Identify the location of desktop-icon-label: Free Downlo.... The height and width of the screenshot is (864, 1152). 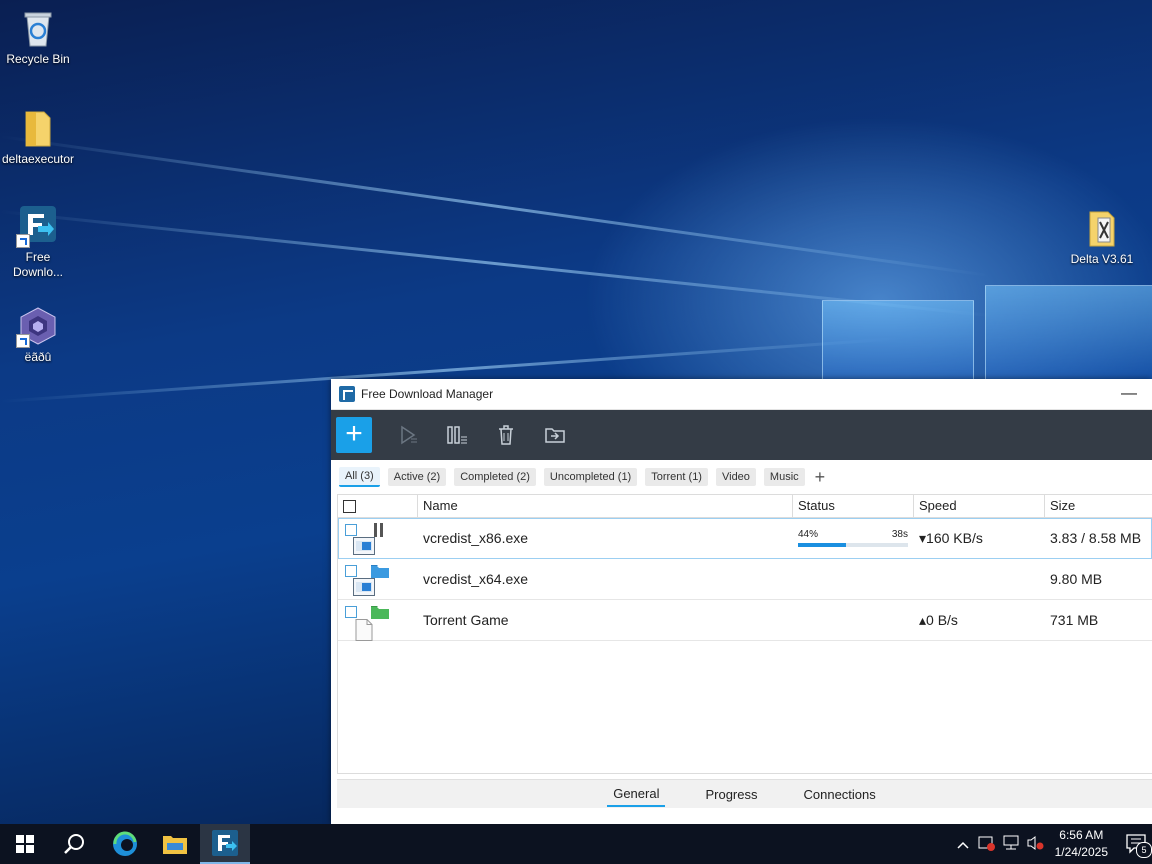
(38, 264).